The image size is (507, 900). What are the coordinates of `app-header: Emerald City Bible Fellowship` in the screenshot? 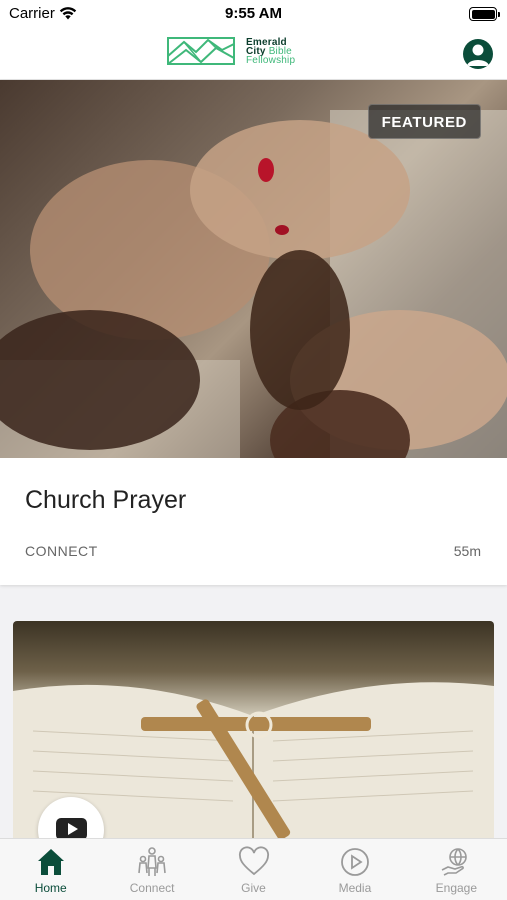 It's located at (253, 54).